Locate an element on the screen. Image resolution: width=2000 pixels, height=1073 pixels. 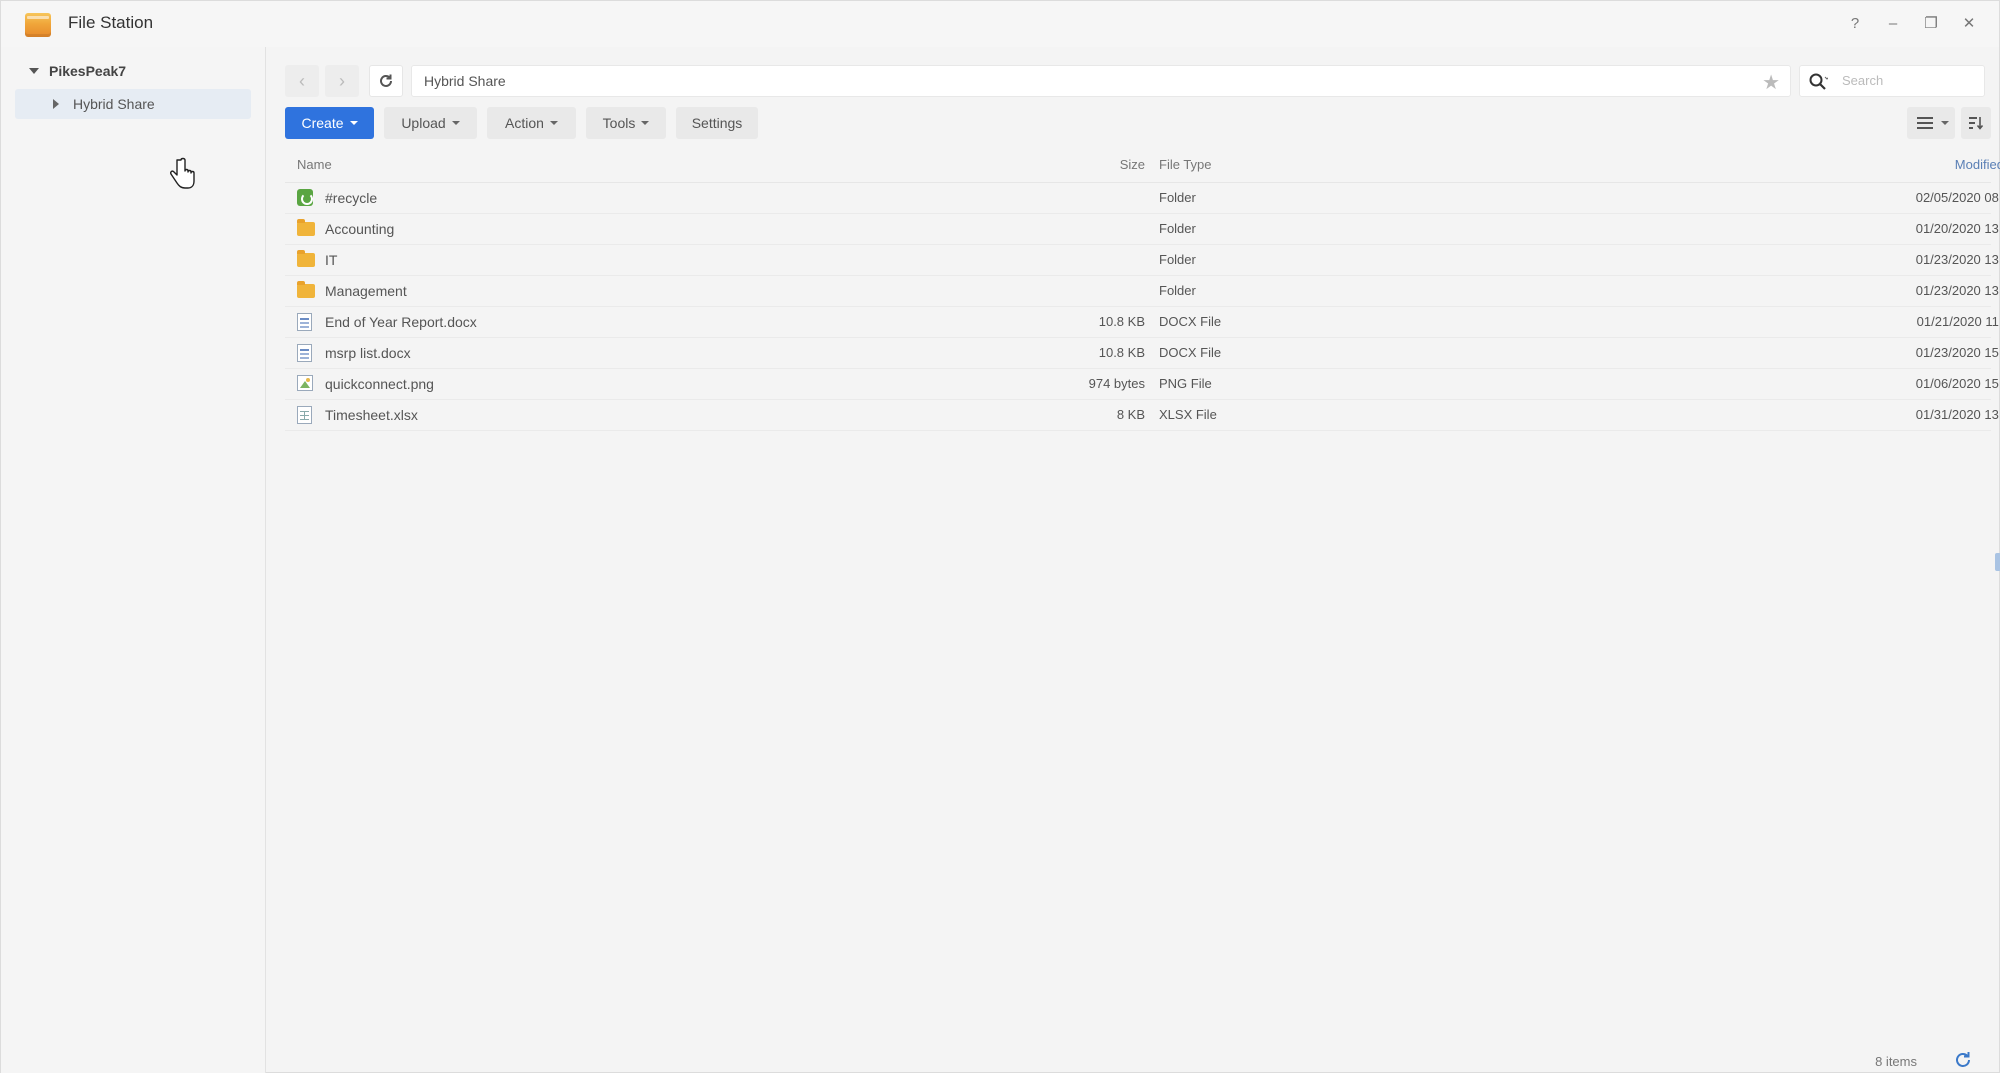
settings-button: Settings is located at coordinates (717, 123).